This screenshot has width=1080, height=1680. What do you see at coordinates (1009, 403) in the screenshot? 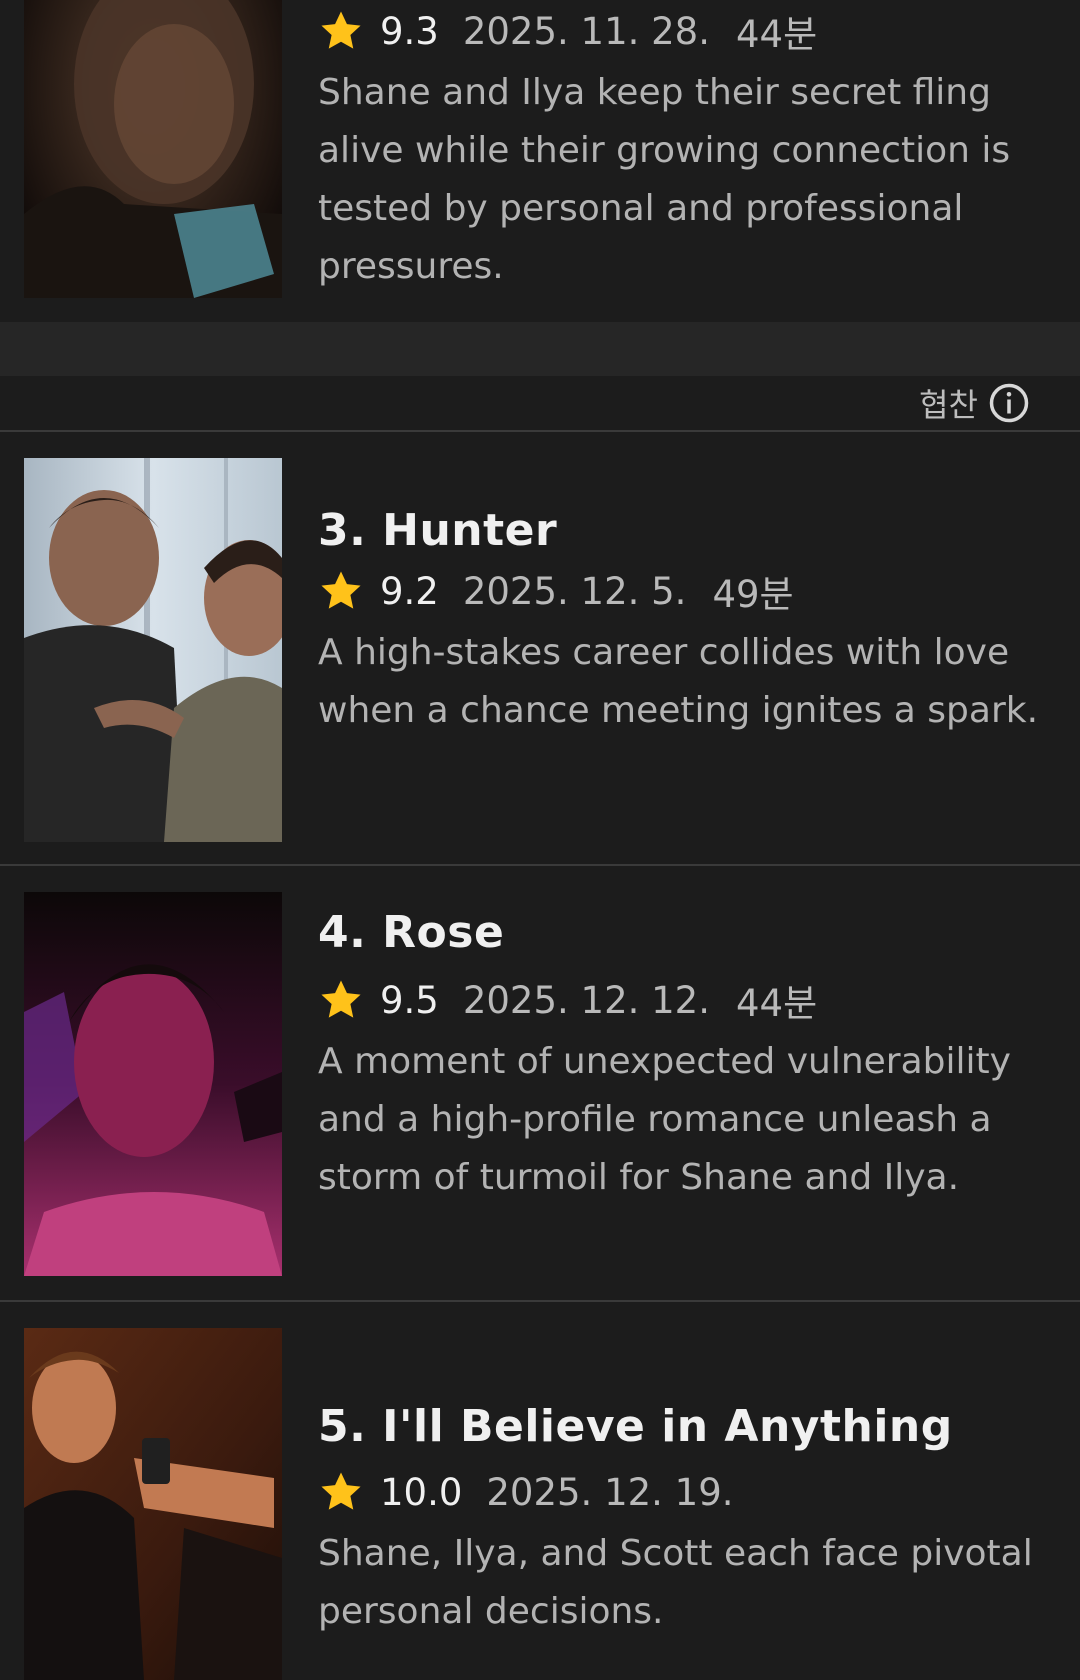
I see `info-icon` at bounding box center [1009, 403].